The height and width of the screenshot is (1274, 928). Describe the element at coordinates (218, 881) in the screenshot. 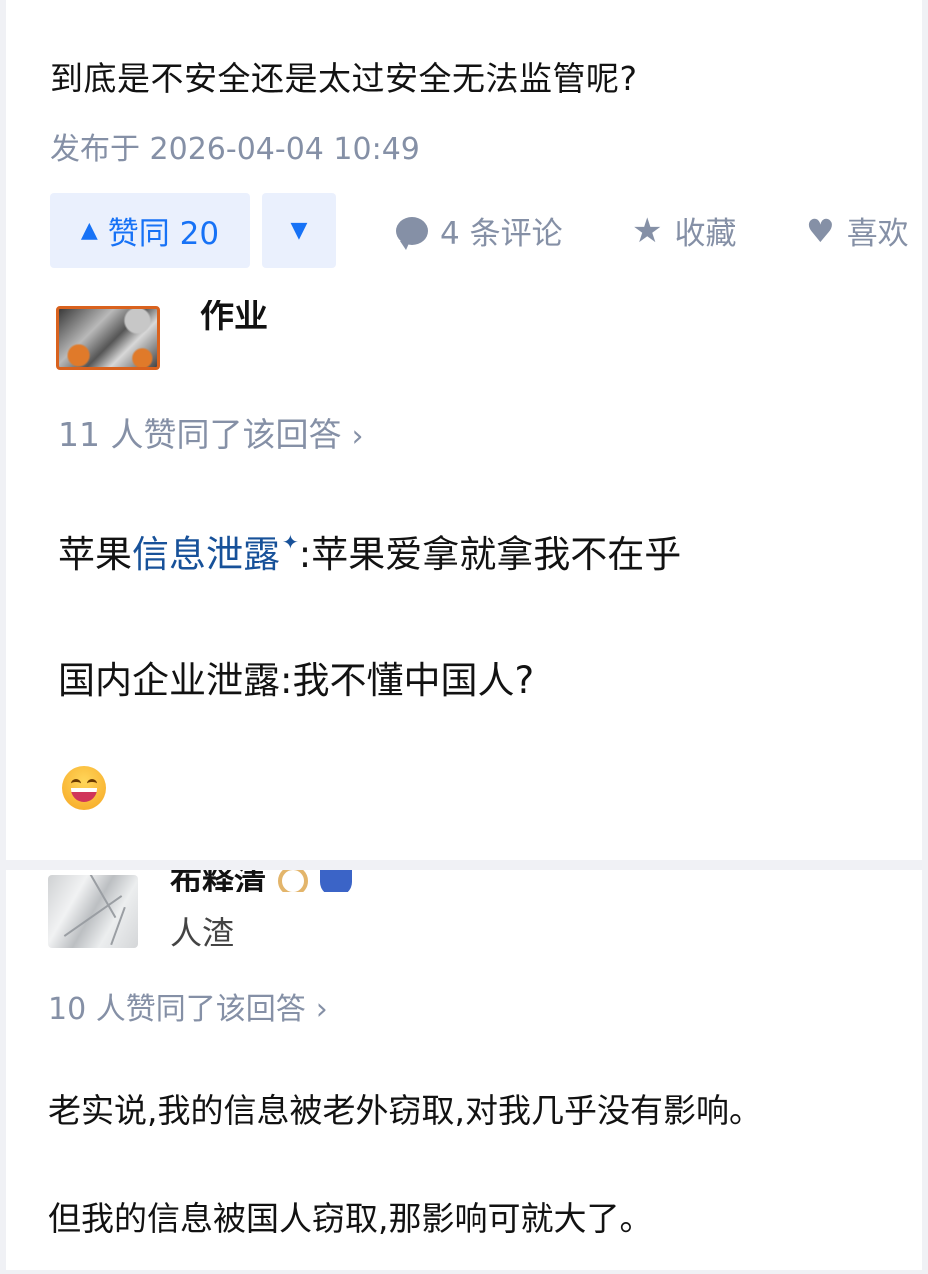

I see `author-name-text: 布释清` at that location.